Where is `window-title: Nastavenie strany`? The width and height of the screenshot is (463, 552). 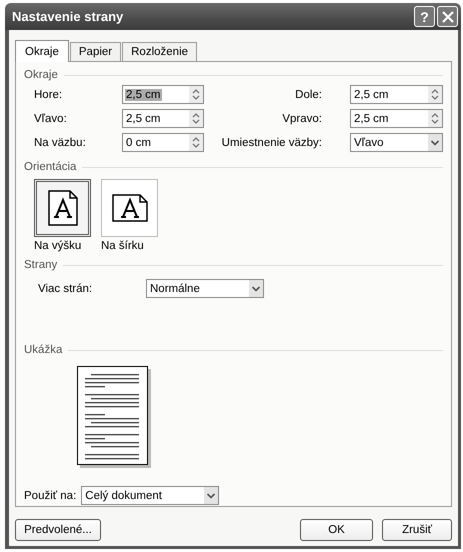 window-title: Nastavenie strany is located at coordinates (68, 16).